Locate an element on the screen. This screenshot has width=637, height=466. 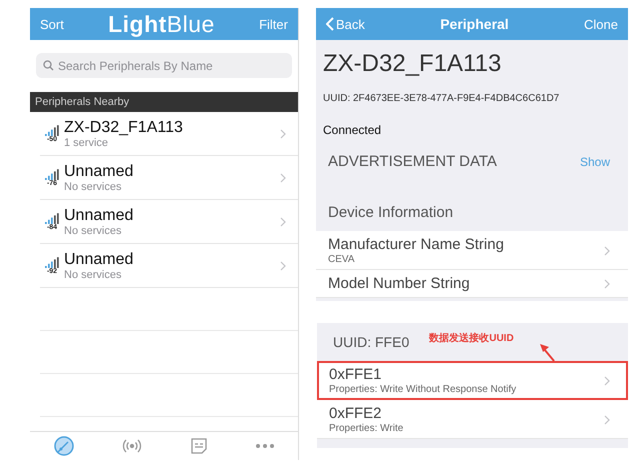
characteristic-row: Manufacturer Name String CEVA is located at coordinates (472, 250).